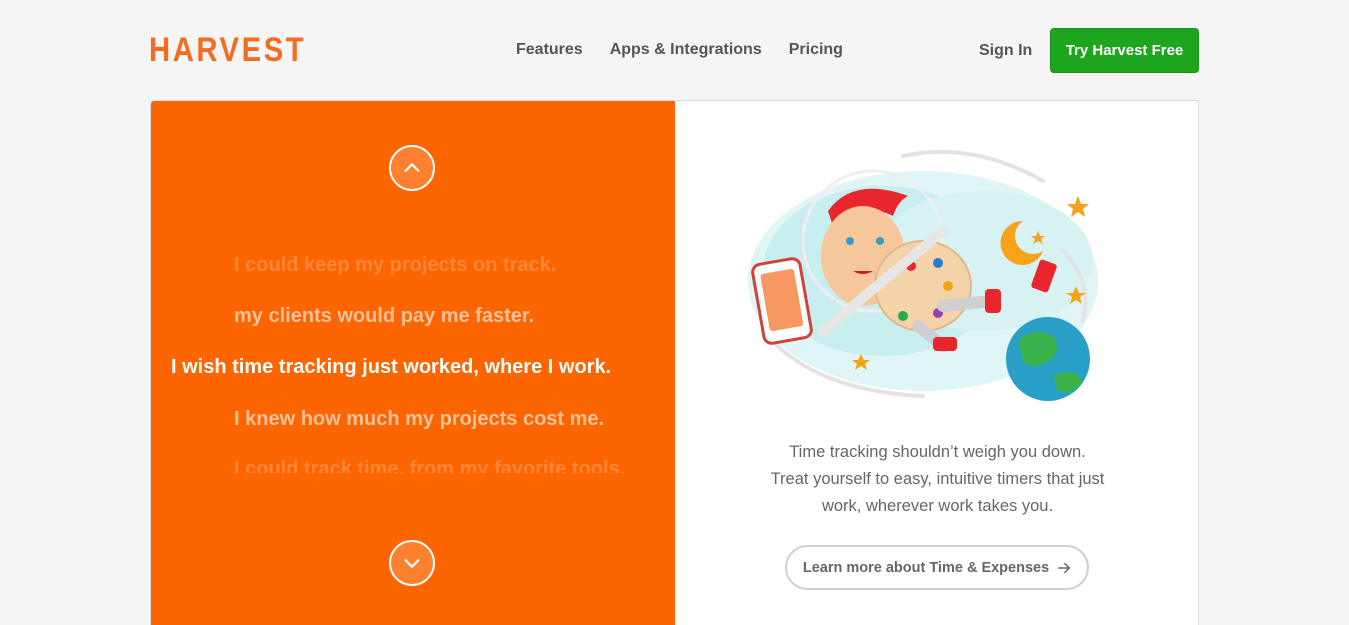  What do you see at coordinates (686, 50) in the screenshot?
I see `nav-apps-integrations: Apps & Integrations` at bounding box center [686, 50].